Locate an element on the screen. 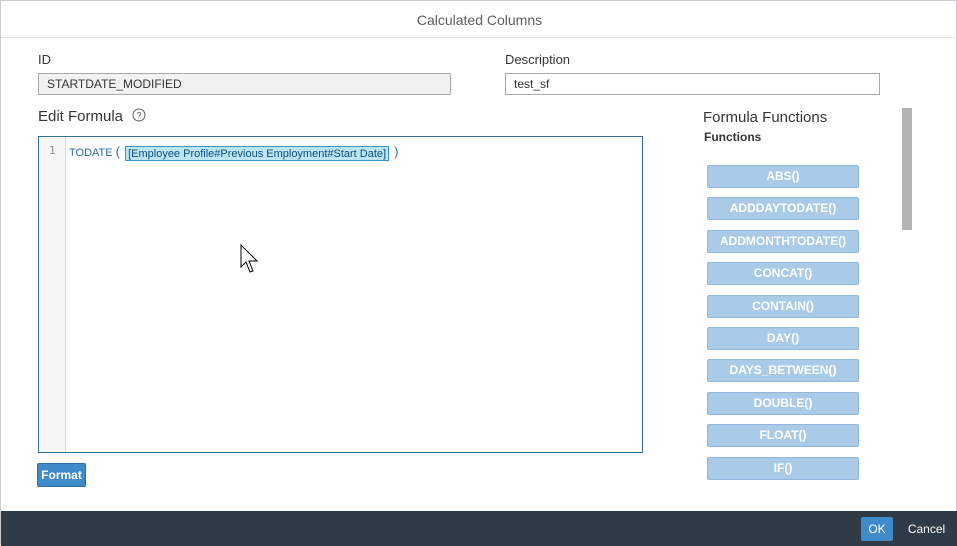 The width and height of the screenshot is (957, 546). function-button-if: IF() is located at coordinates (783, 468).